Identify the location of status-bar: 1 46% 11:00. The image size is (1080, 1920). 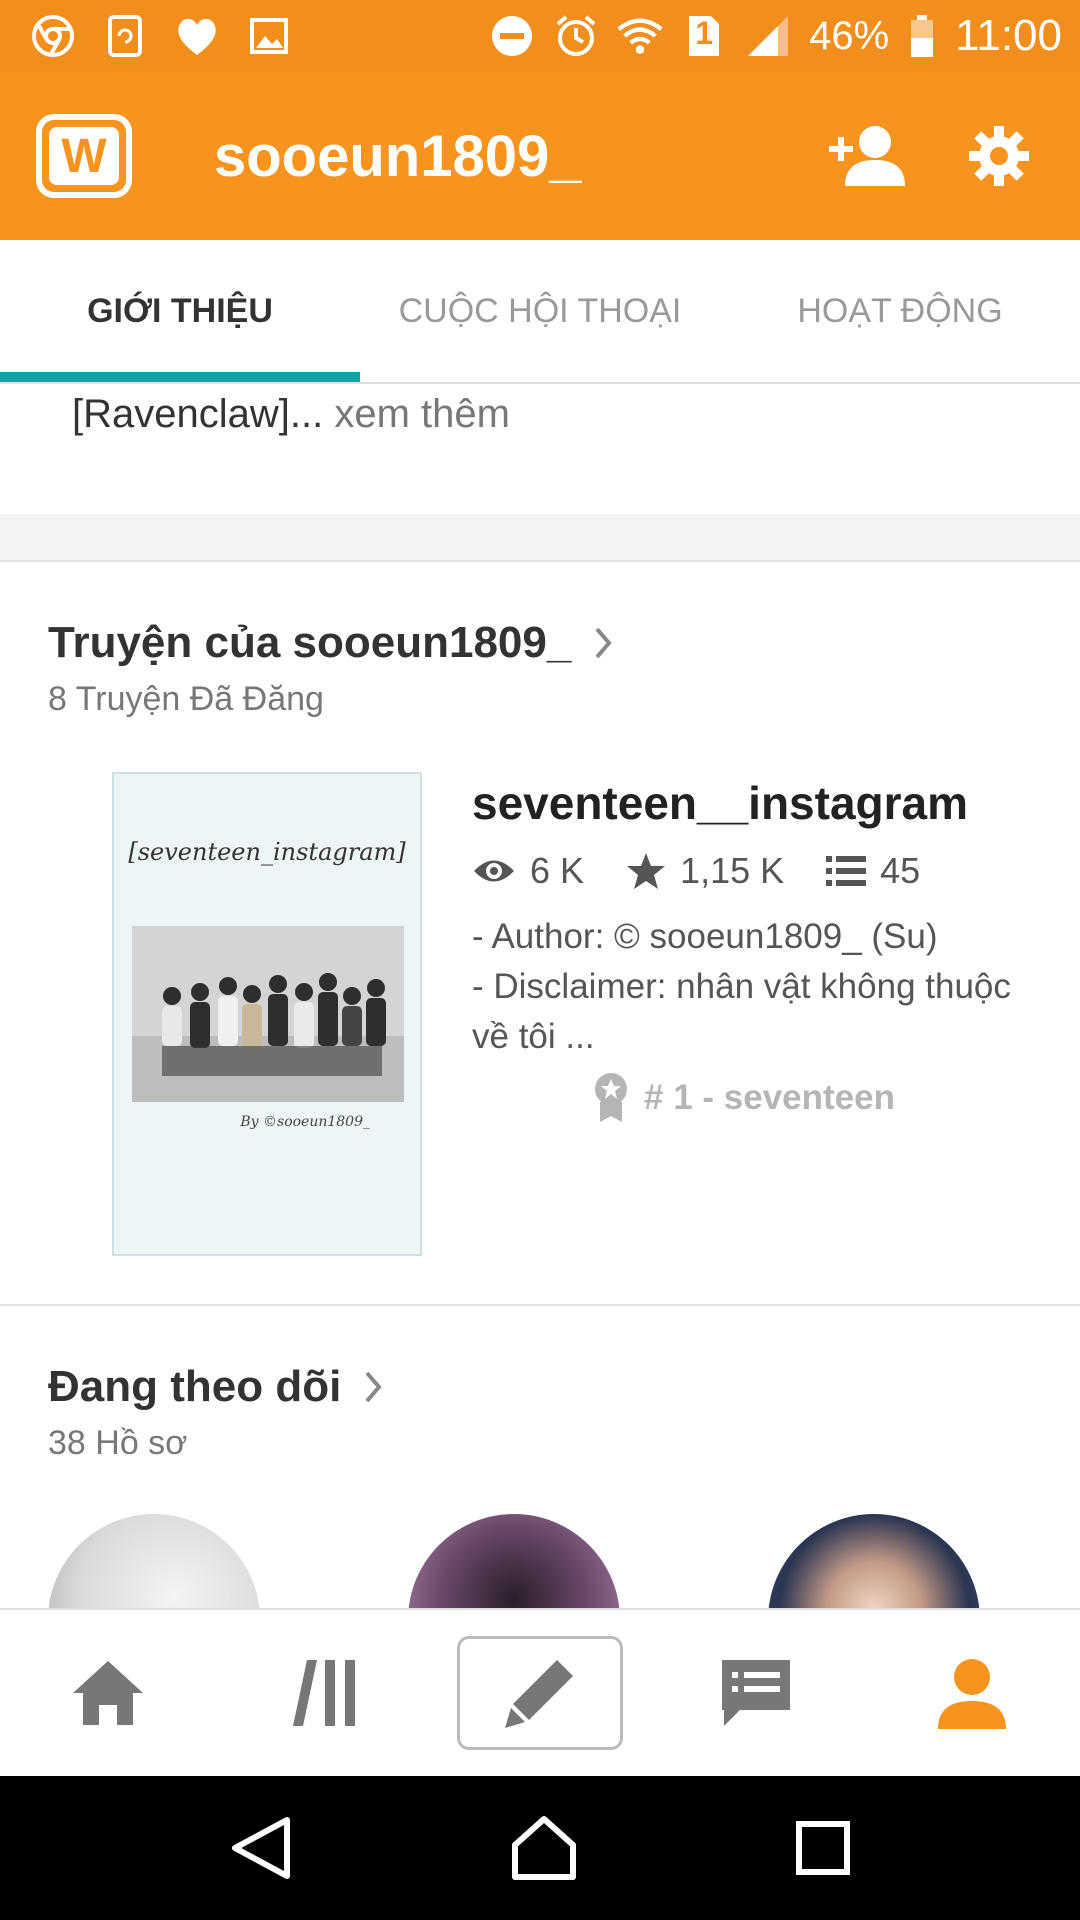
(540, 36).